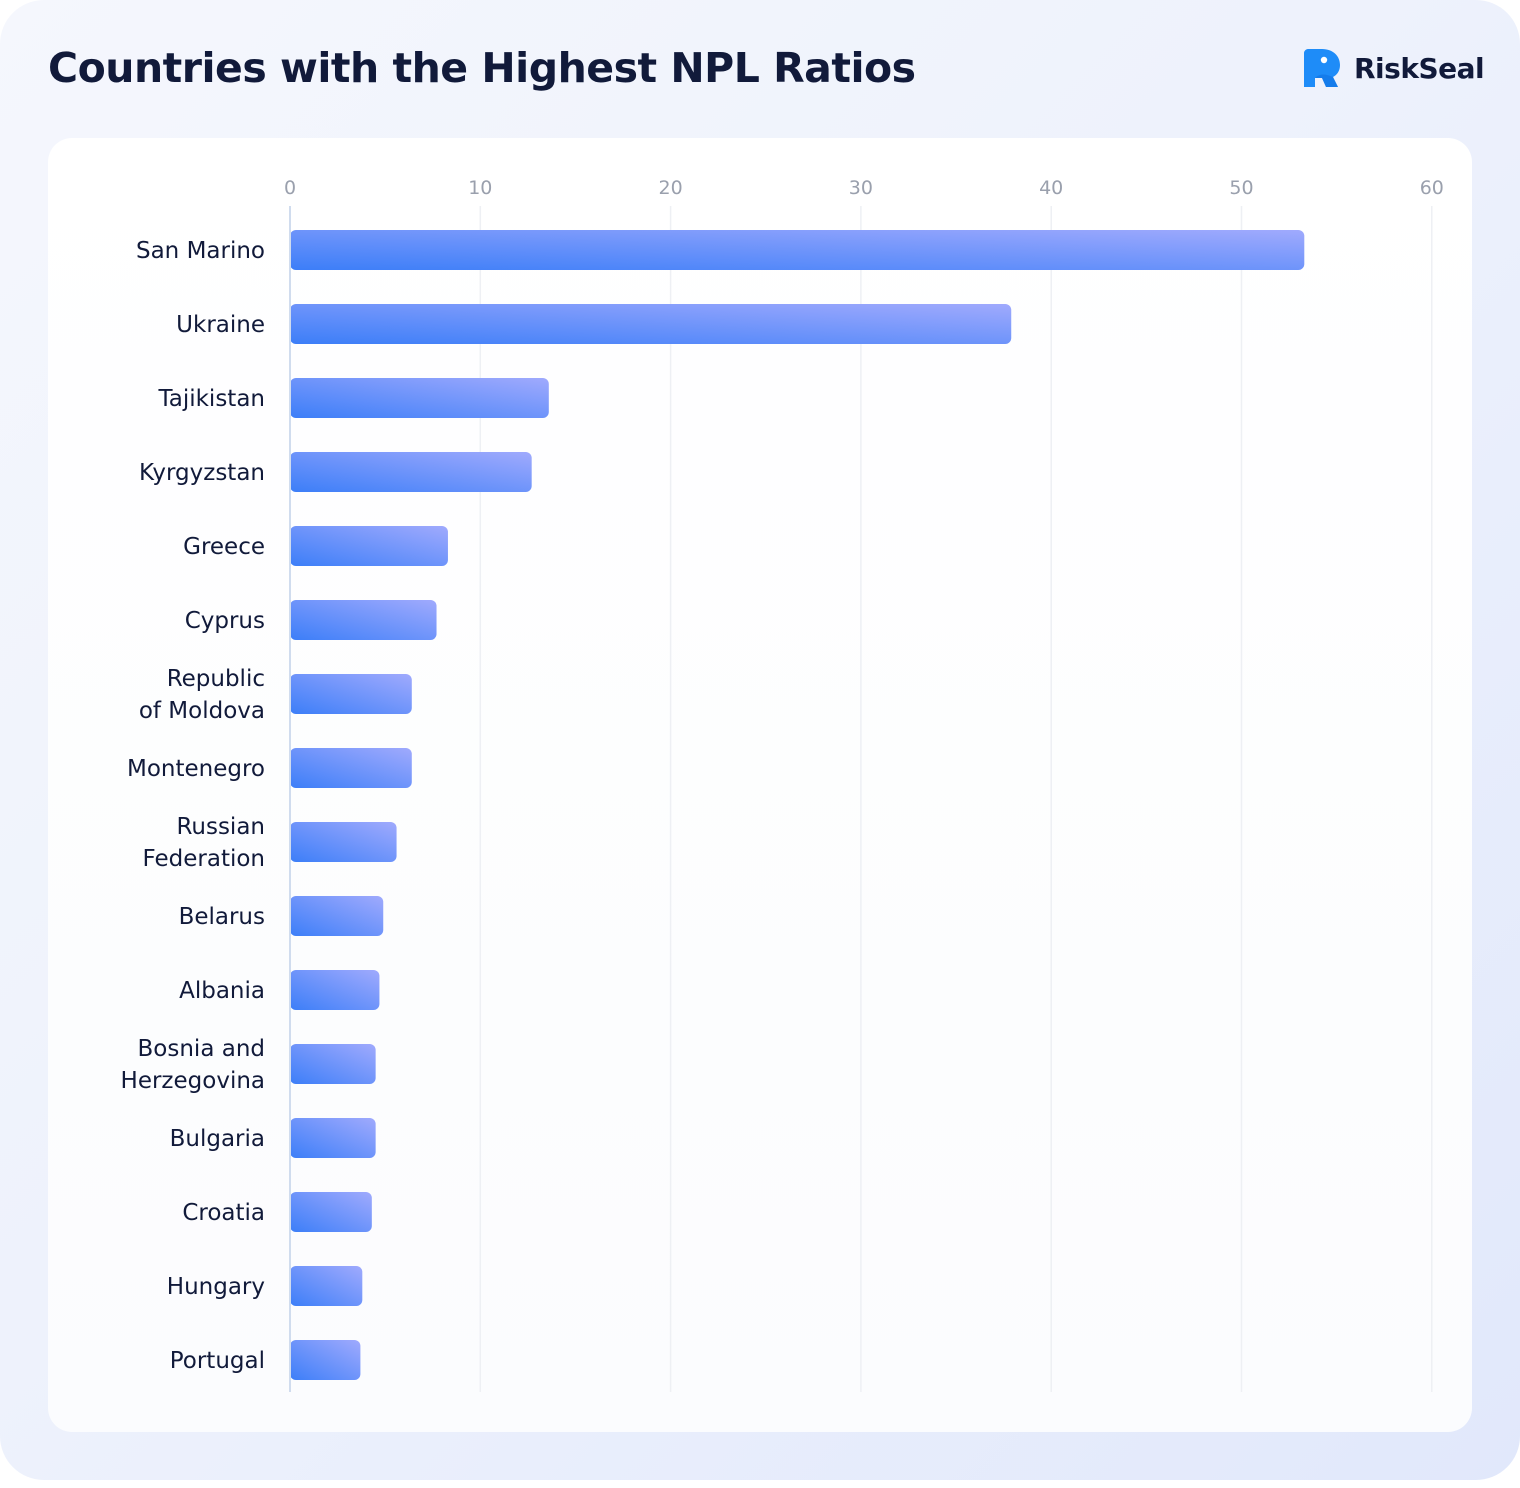 The height and width of the screenshot is (1488, 1520). Describe the element at coordinates (480, 188) in the screenshot. I see `x-tick-label: 10` at that location.